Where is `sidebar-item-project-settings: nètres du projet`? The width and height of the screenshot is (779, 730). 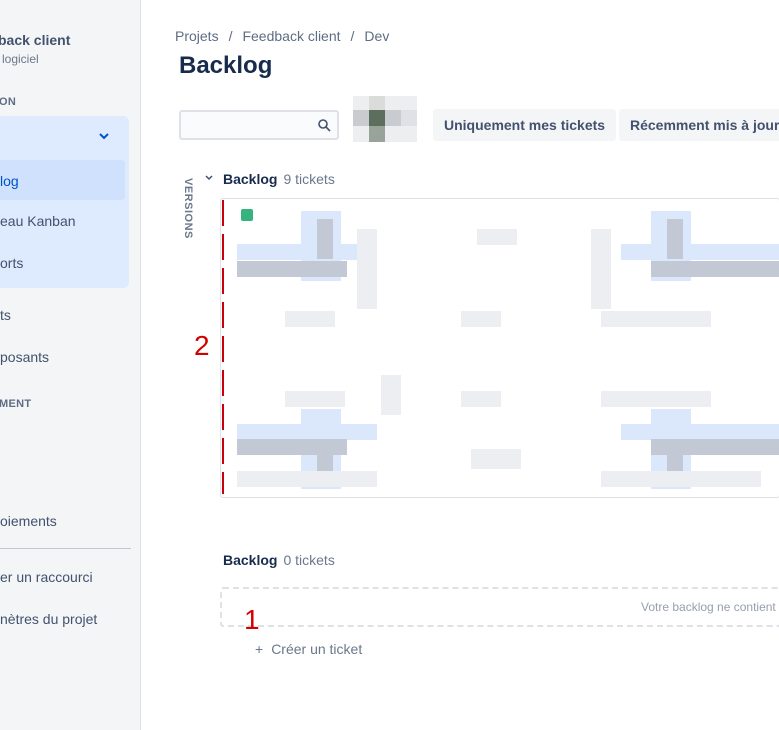 sidebar-item-project-settings: nètres du projet is located at coordinates (48, 619).